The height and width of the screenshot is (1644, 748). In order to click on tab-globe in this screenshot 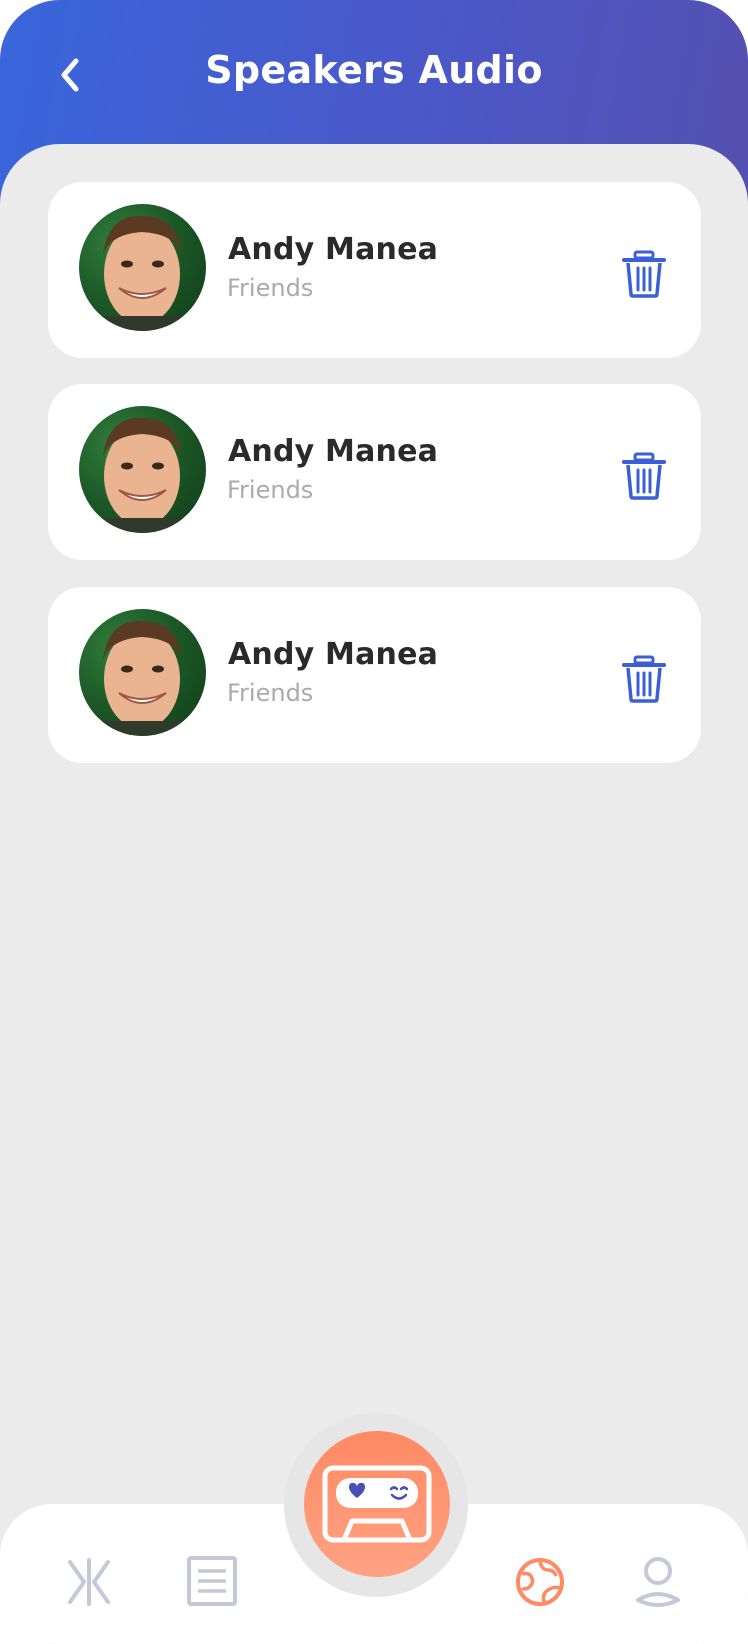, I will do `click(540, 1584)`.